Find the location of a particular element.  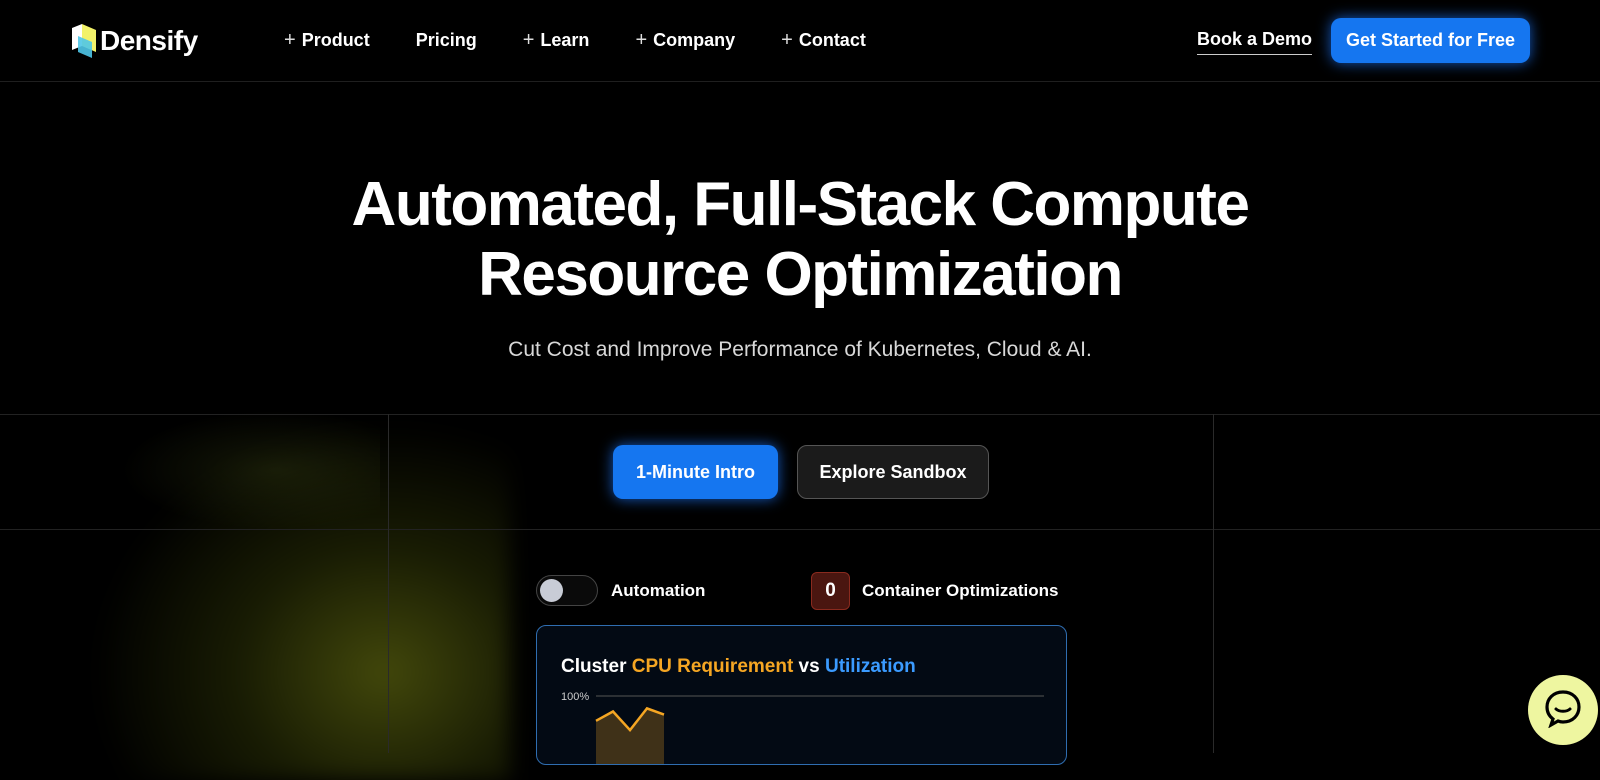

chat-bubble-icon is located at coordinates (1563, 710).